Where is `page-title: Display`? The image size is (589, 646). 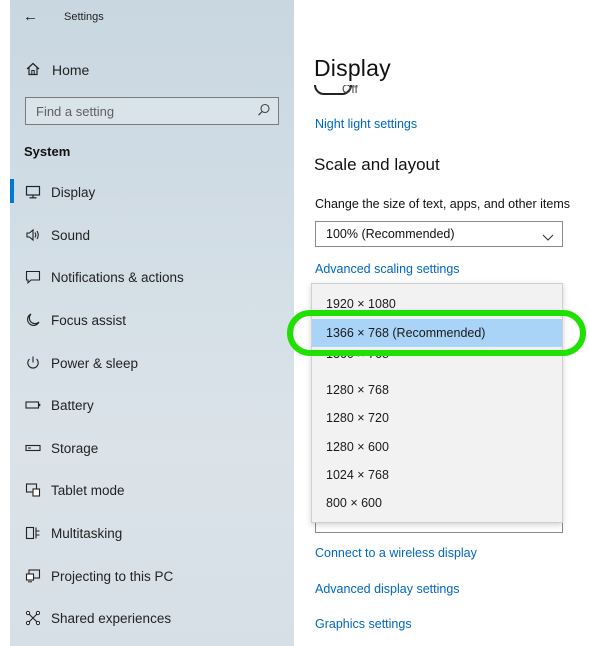
page-title: Display is located at coordinates (352, 68).